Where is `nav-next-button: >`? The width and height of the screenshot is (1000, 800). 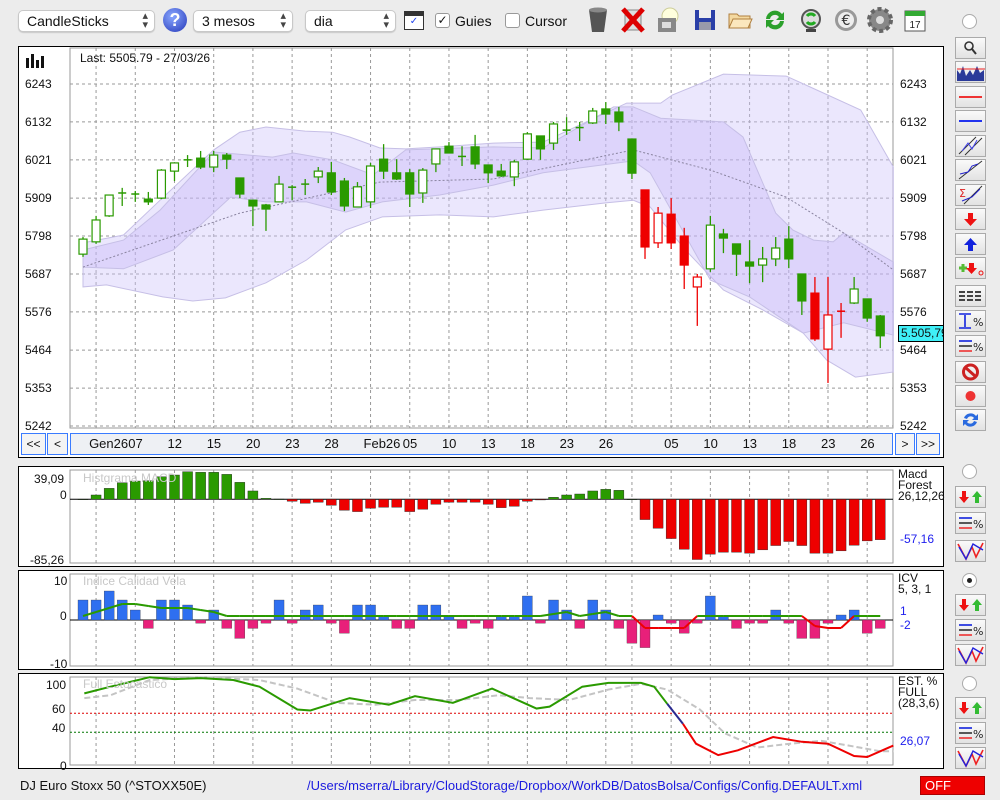 nav-next-button: > is located at coordinates (905, 444).